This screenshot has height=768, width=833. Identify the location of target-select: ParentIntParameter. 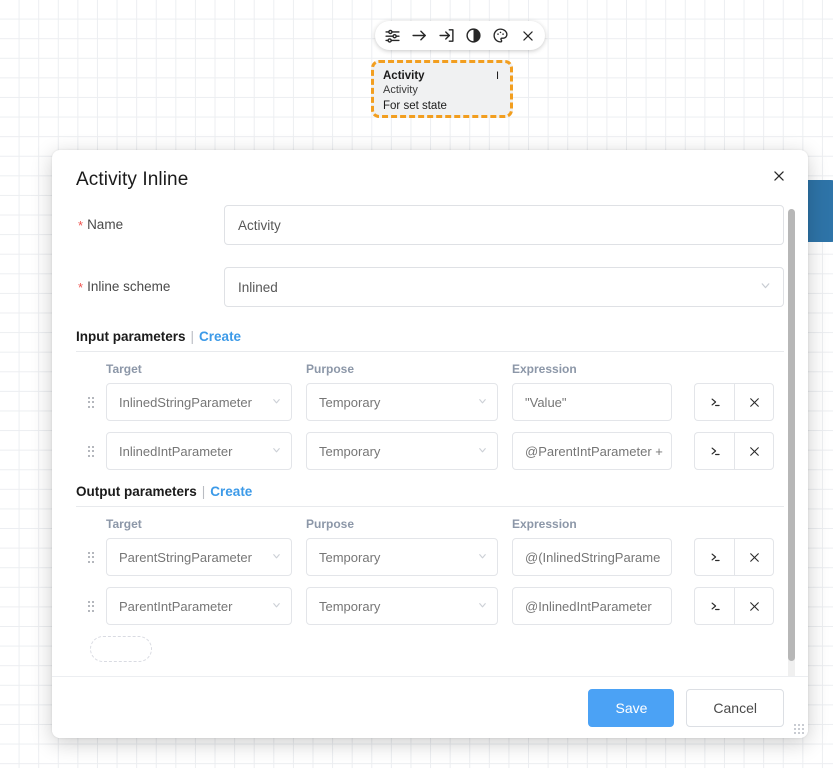
(199, 606).